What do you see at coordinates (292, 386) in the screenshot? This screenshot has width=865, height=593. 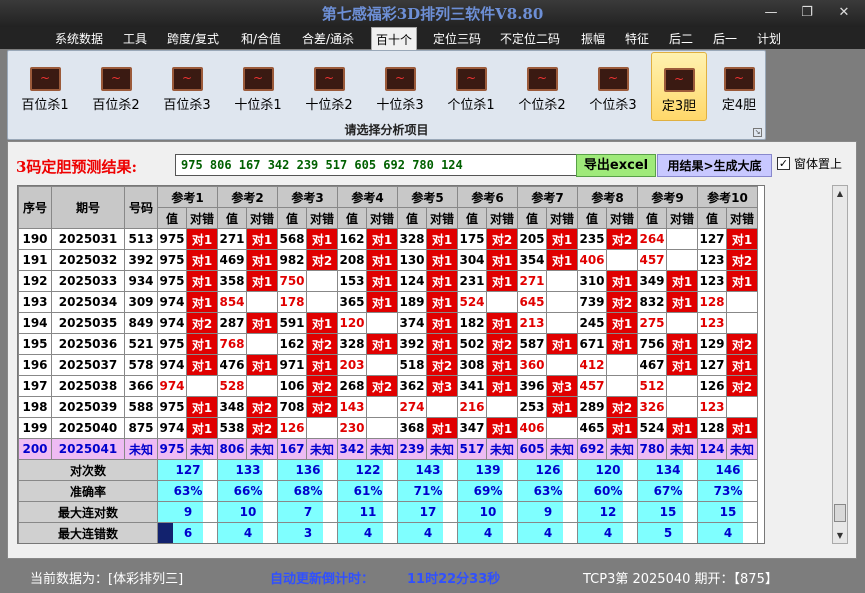 I see `ref-value-cell: 106` at bounding box center [292, 386].